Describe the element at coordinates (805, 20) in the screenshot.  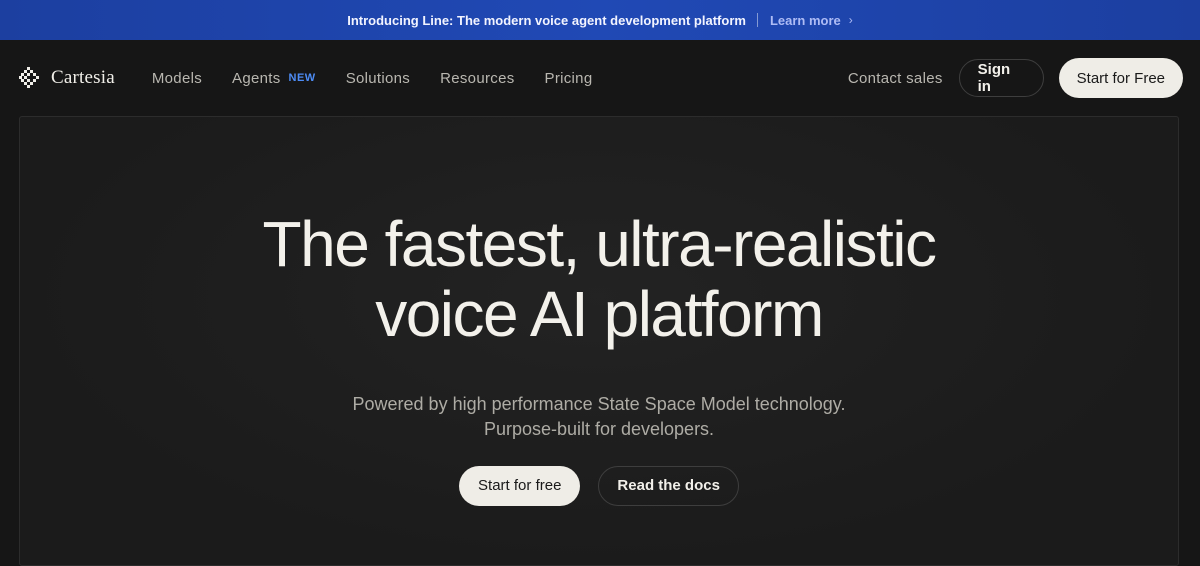
I see `learn-more-label: Learn more` at that location.